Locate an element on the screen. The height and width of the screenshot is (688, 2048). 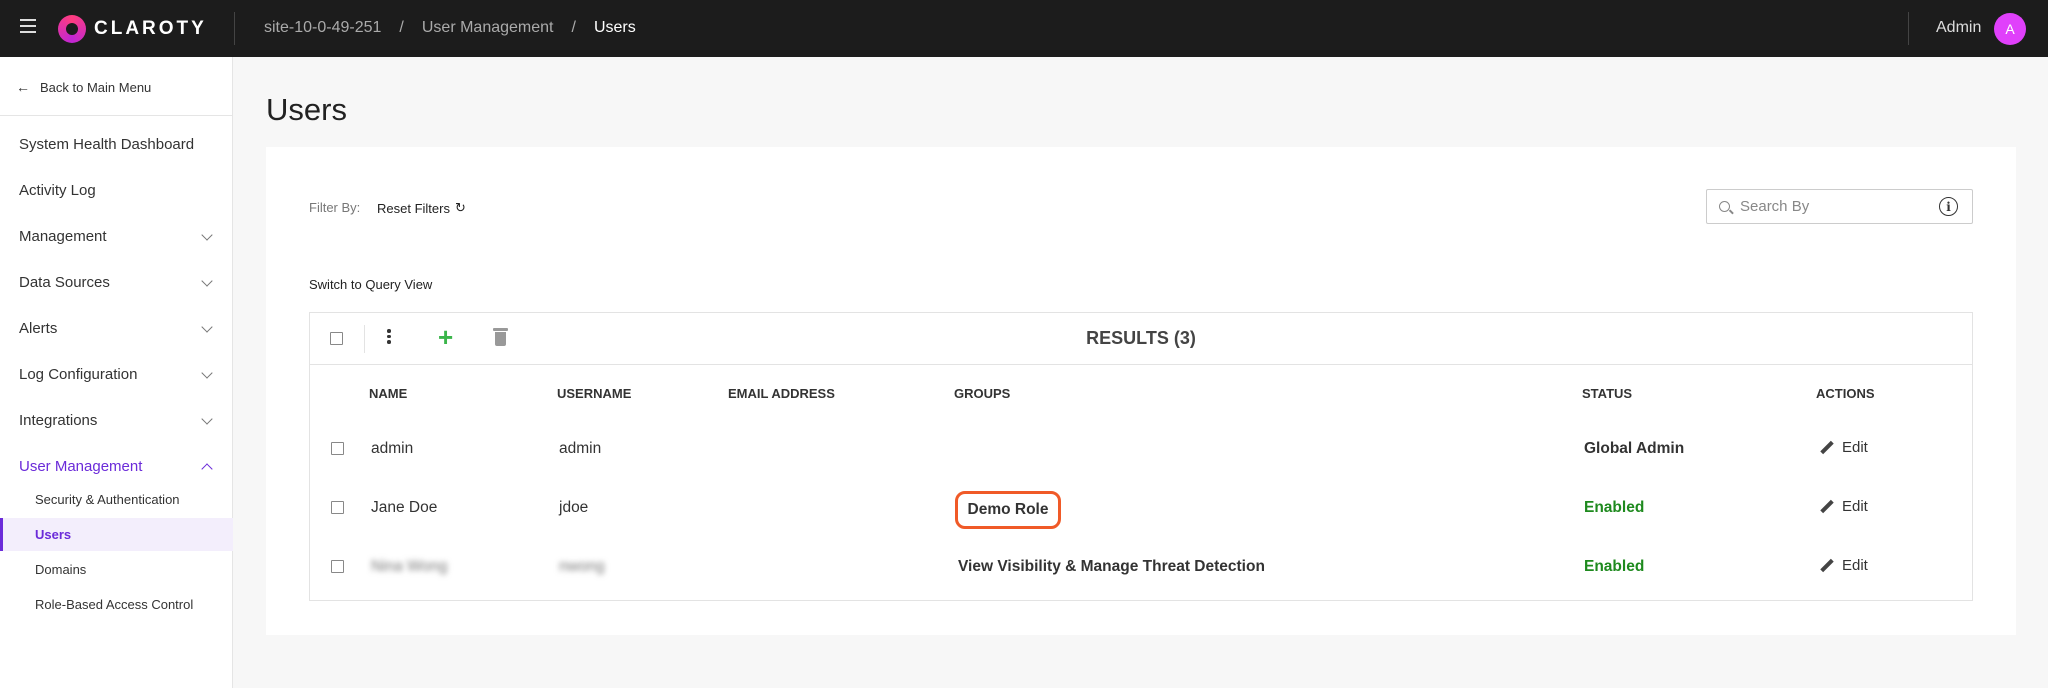
switch-to-query-view-link: Switch to Query View is located at coordinates (370, 284).